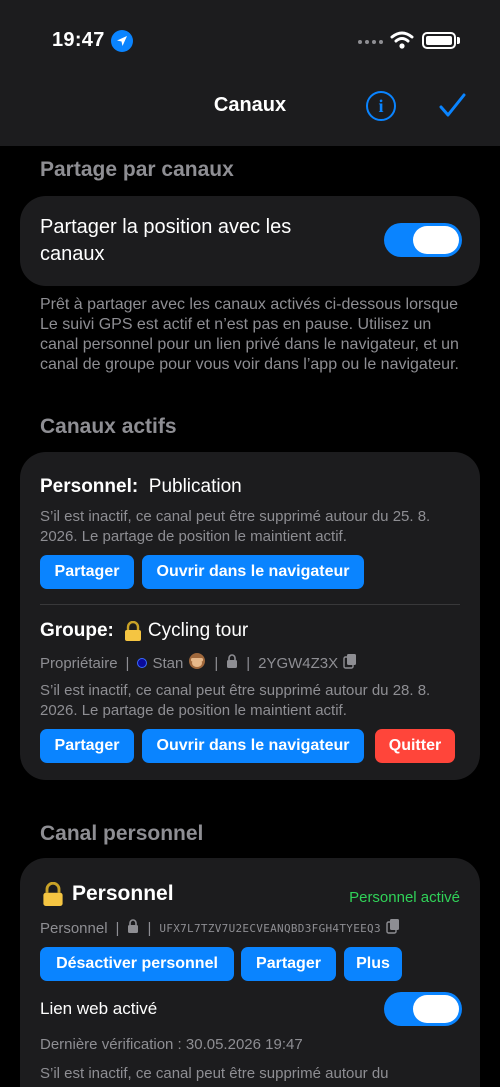 The height and width of the screenshot is (1087, 500). What do you see at coordinates (87, 572) in the screenshot?
I see `personal-share-button: Partager` at bounding box center [87, 572].